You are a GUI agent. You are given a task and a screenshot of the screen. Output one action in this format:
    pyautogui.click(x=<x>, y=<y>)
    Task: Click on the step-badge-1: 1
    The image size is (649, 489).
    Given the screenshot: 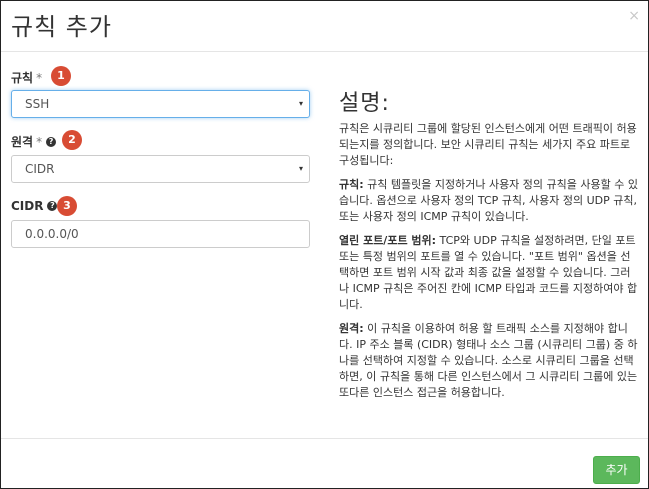 What is the action you would take?
    pyautogui.click(x=61, y=76)
    